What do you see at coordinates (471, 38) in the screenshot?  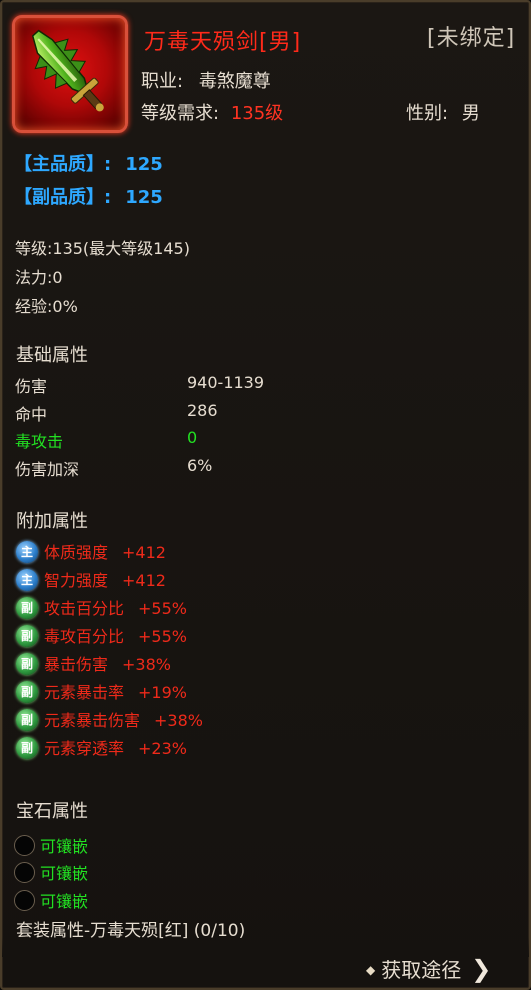 I see `bind-status: [未绑定]` at bounding box center [471, 38].